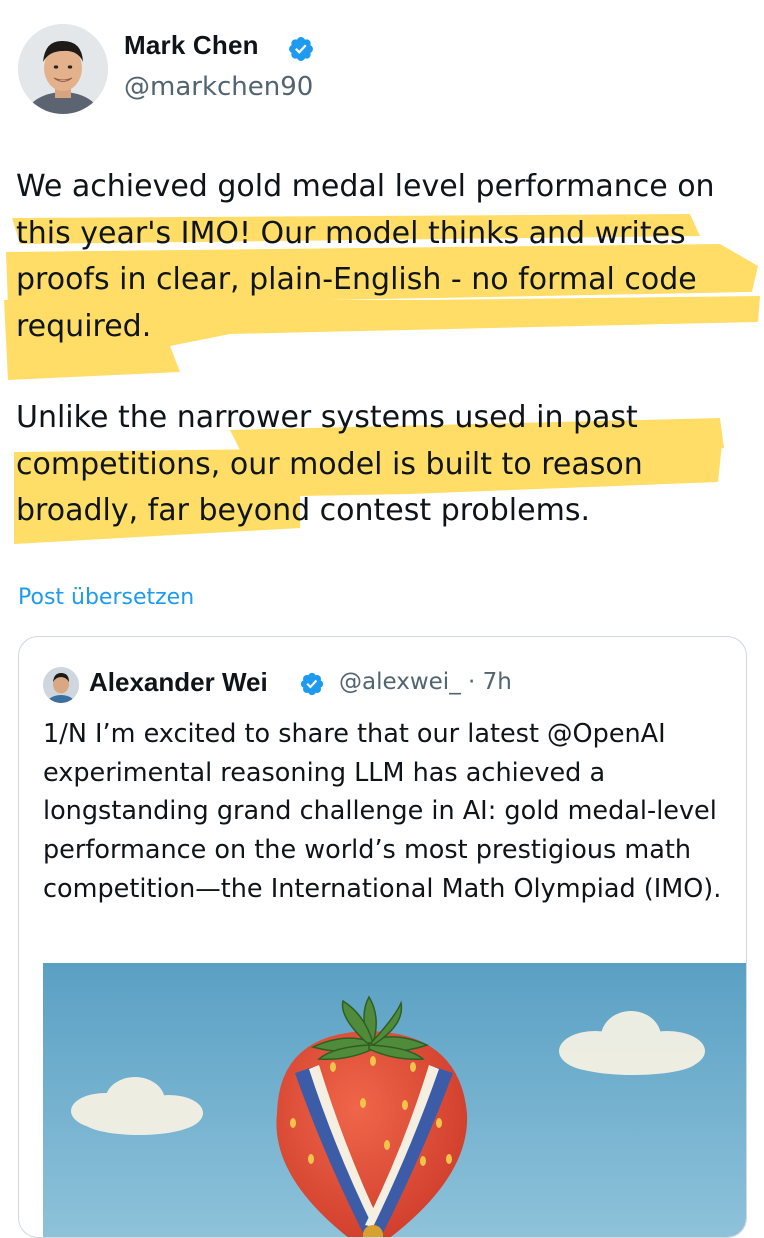  I want to click on verified-badge-icon, so click(312, 684).